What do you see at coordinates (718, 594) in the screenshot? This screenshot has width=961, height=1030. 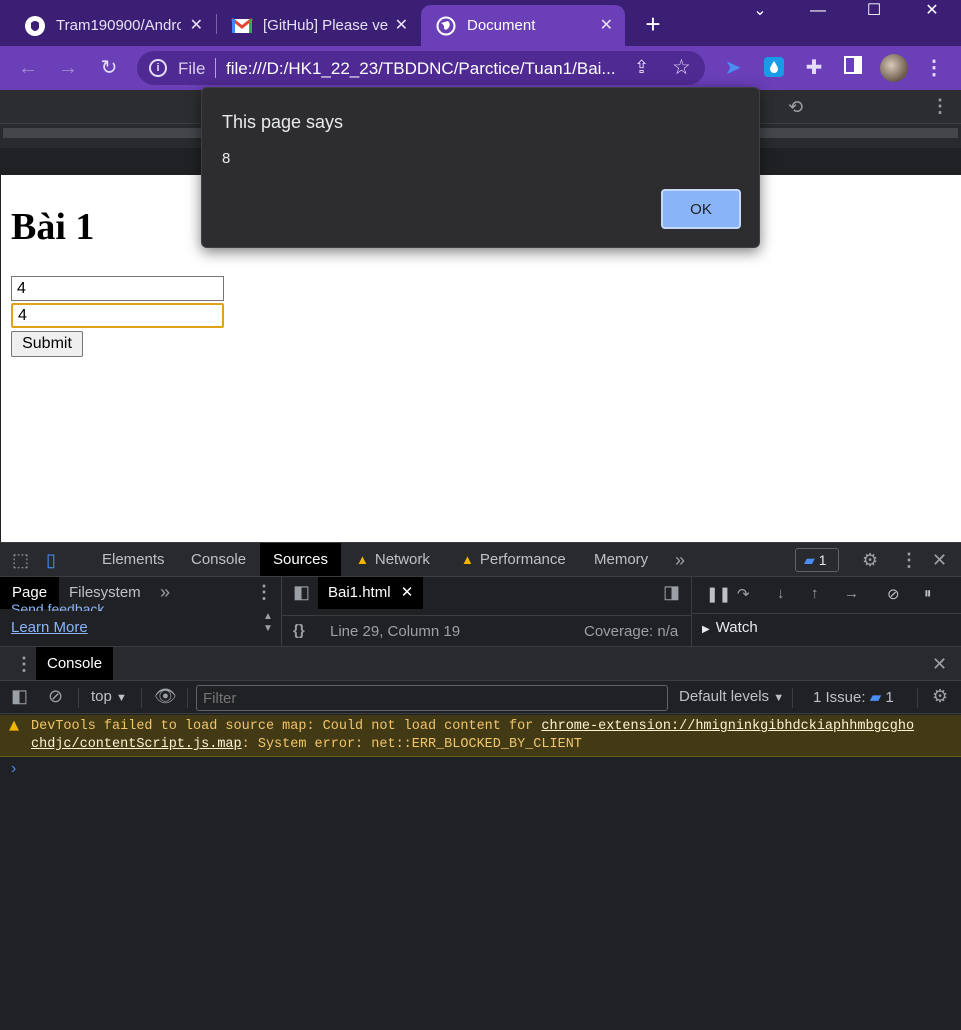 I see `pause-icon: ❚❚` at bounding box center [718, 594].